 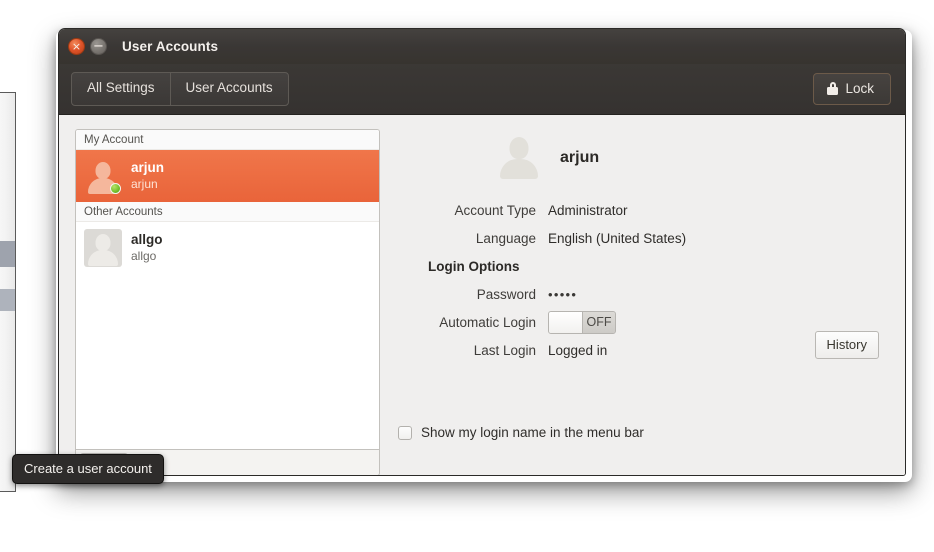 I want to click on language-label: Language, so click(x=505, y=238).